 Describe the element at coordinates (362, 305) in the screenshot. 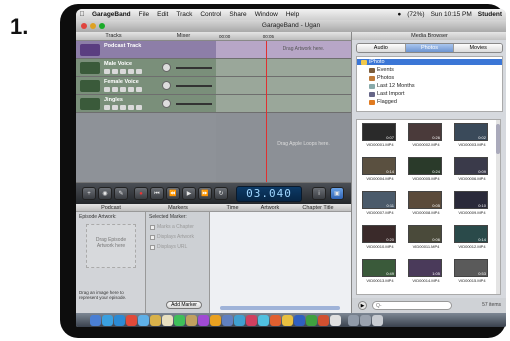

I see `play-preview-button: ▶` at that location.